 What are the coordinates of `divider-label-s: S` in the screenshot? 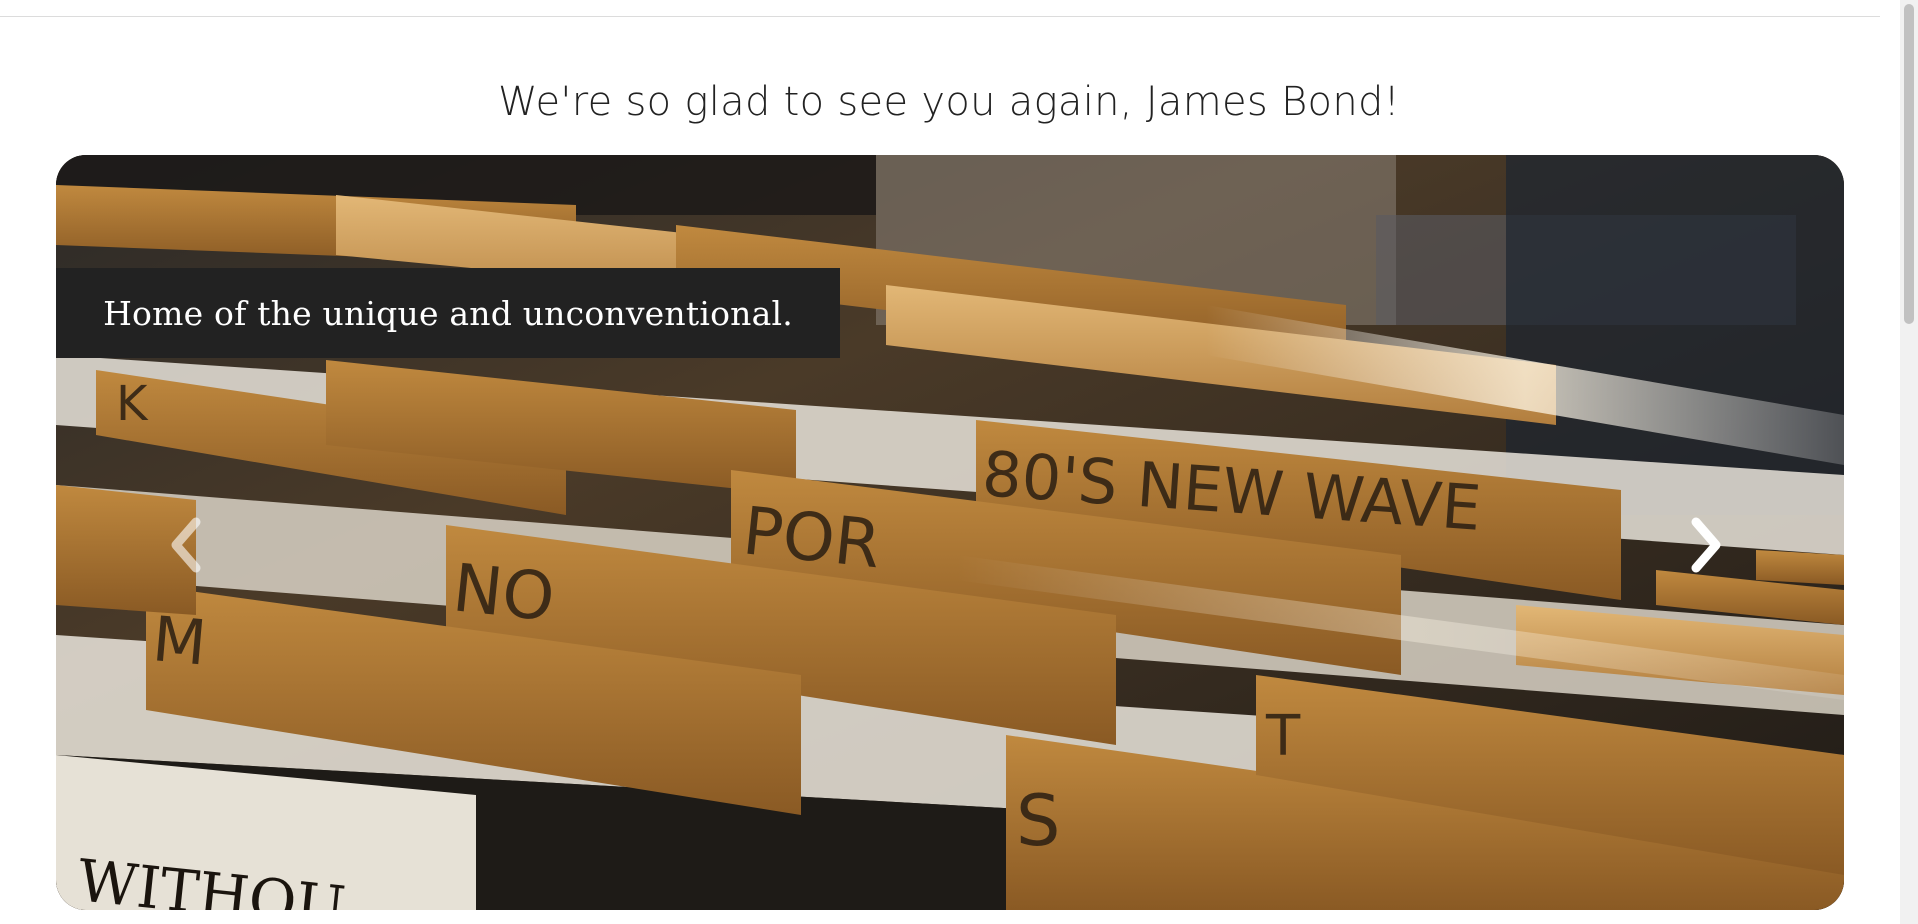 It's located at (1038, 821).